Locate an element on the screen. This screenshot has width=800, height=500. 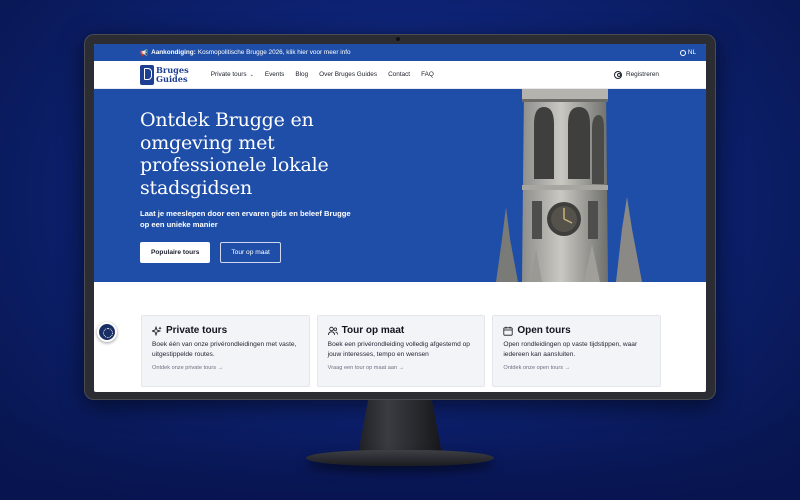
nav-item-contact: Contact is located at coordinates (399, 74).